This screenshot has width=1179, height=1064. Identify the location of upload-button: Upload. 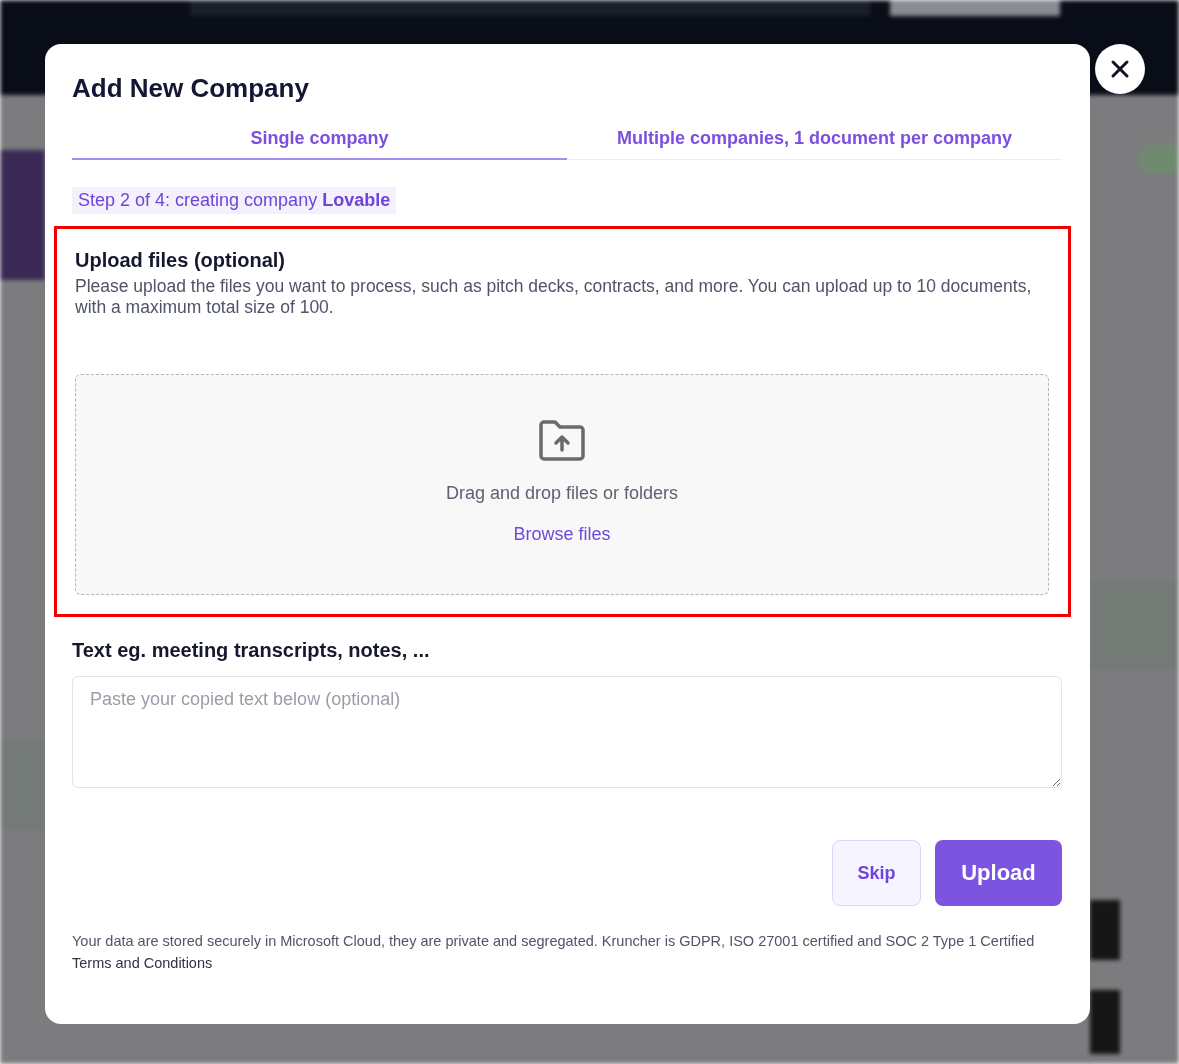
(998, 873).